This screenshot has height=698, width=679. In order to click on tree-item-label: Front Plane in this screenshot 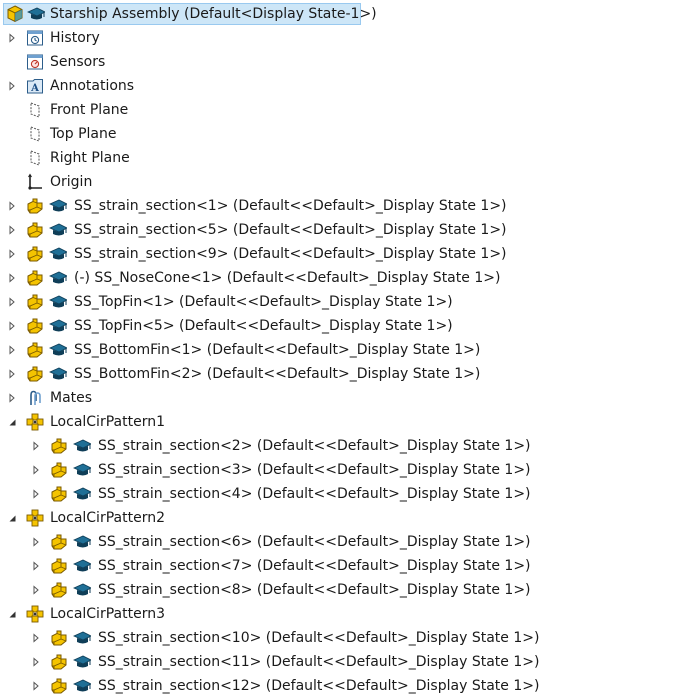, I will do `click(89, 110)`.